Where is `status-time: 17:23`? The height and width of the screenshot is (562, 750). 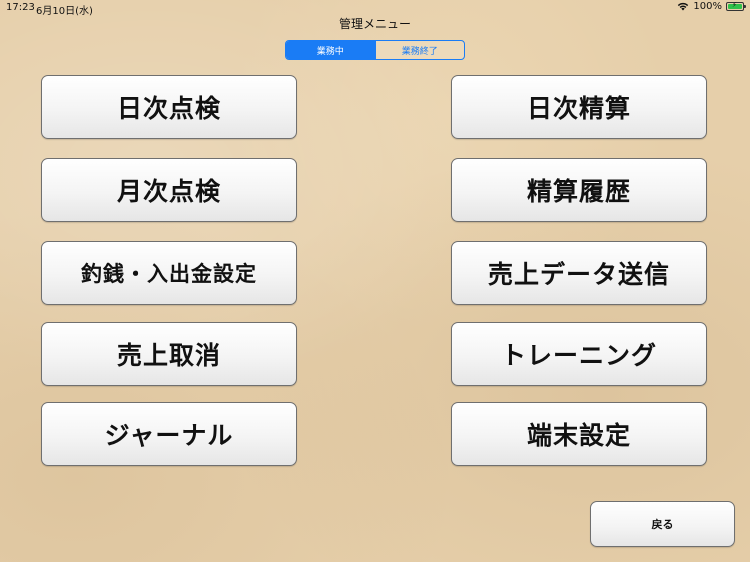
status-time: 17:23 is located at coordinates (20, 7).